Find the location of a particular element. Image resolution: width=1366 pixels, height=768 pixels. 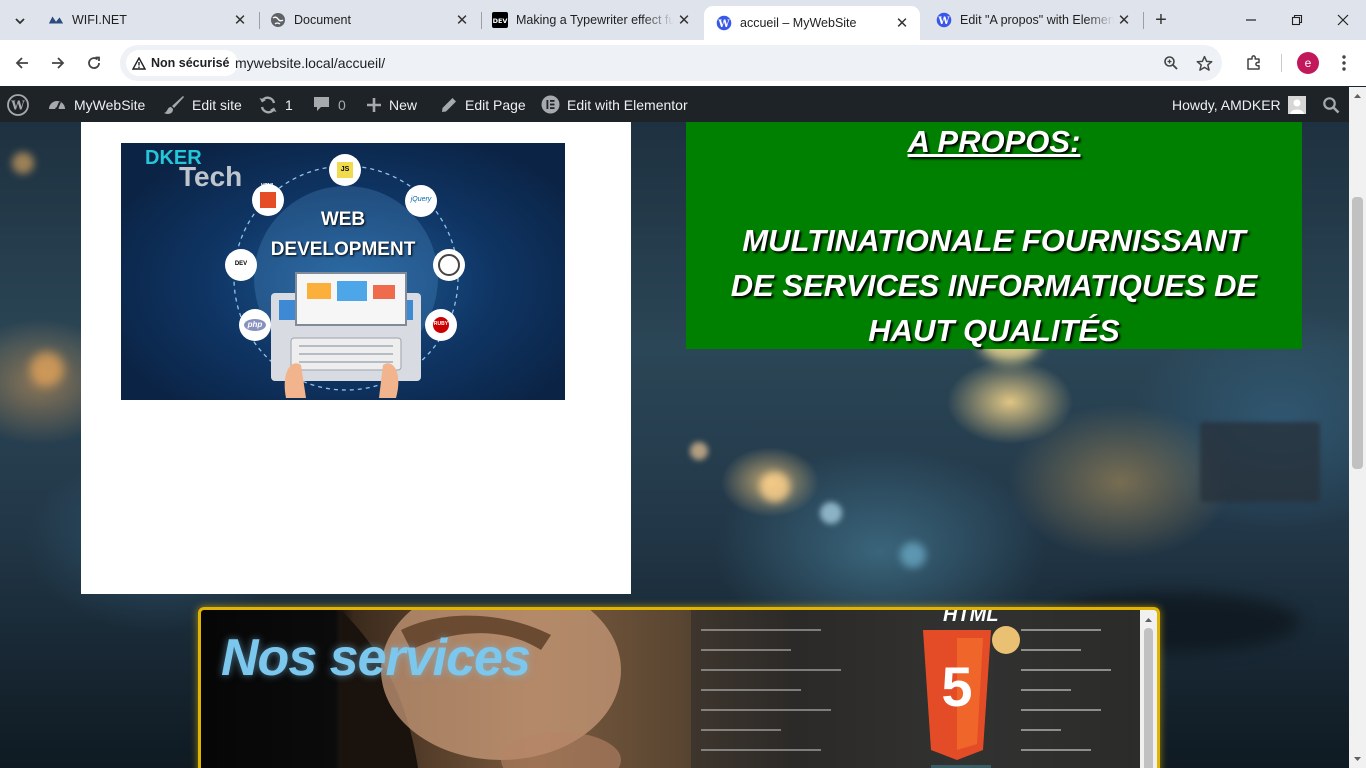

bookmark-star-icon is located at coordinates (1204, 63).